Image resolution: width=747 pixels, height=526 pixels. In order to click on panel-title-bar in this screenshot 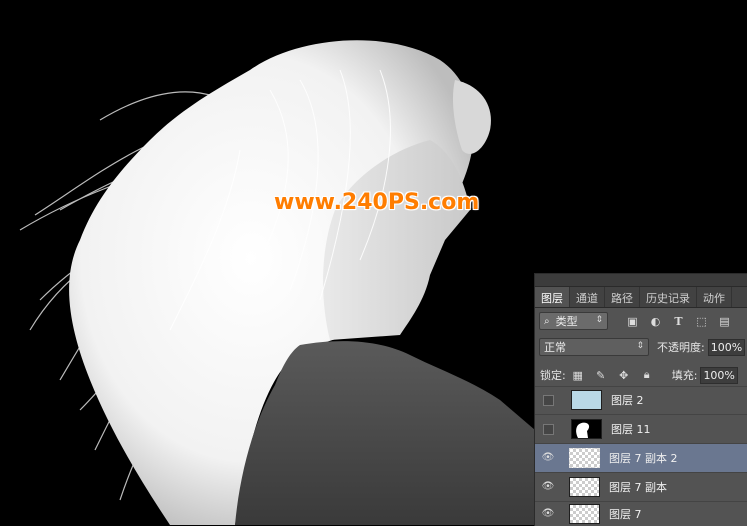, I will do `click(641, 280)`.